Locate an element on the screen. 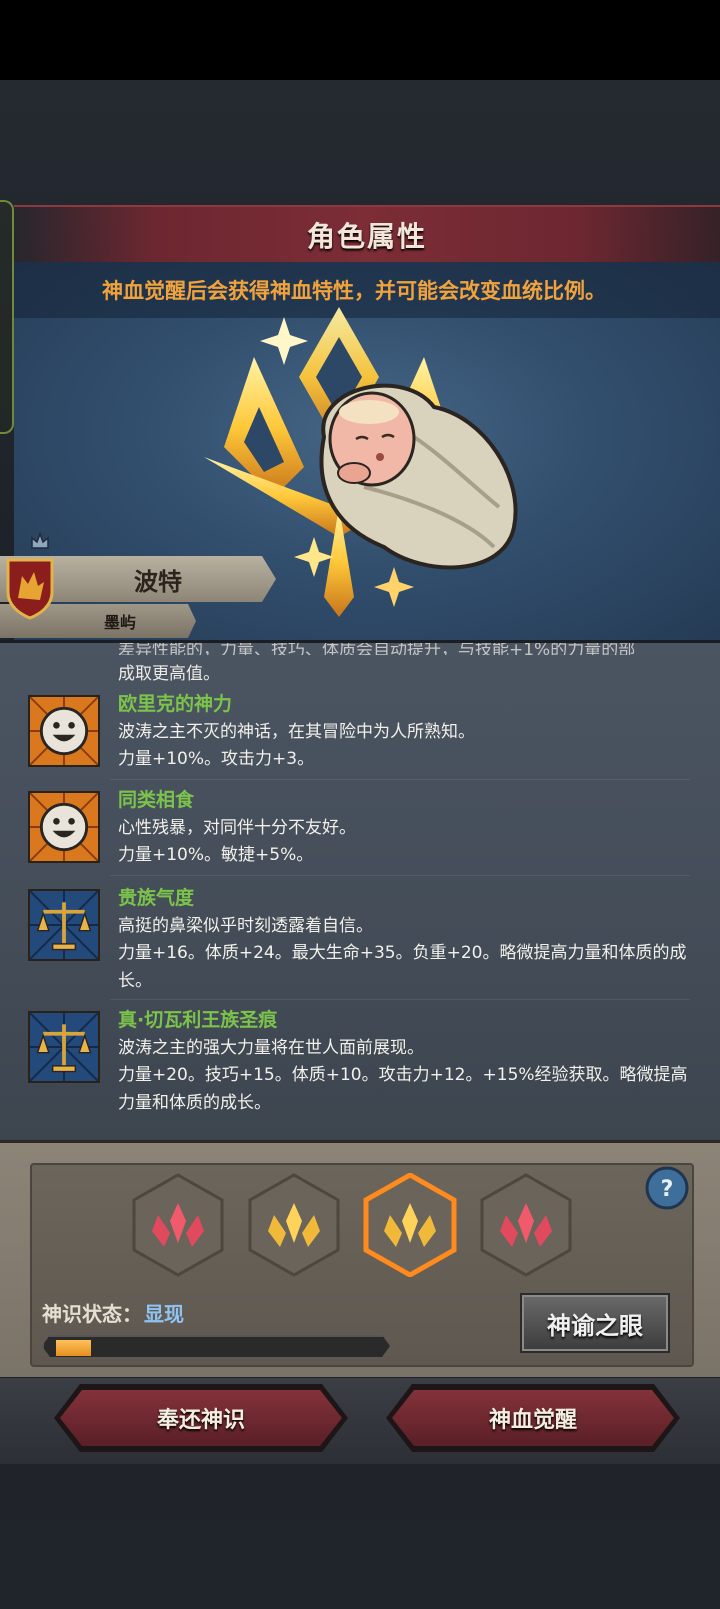 This screenshot has width=720, height=1609. divine-sense-inner: ? 神识状态： 显现 神谕之眼 is located at coordinates (362, 1265).